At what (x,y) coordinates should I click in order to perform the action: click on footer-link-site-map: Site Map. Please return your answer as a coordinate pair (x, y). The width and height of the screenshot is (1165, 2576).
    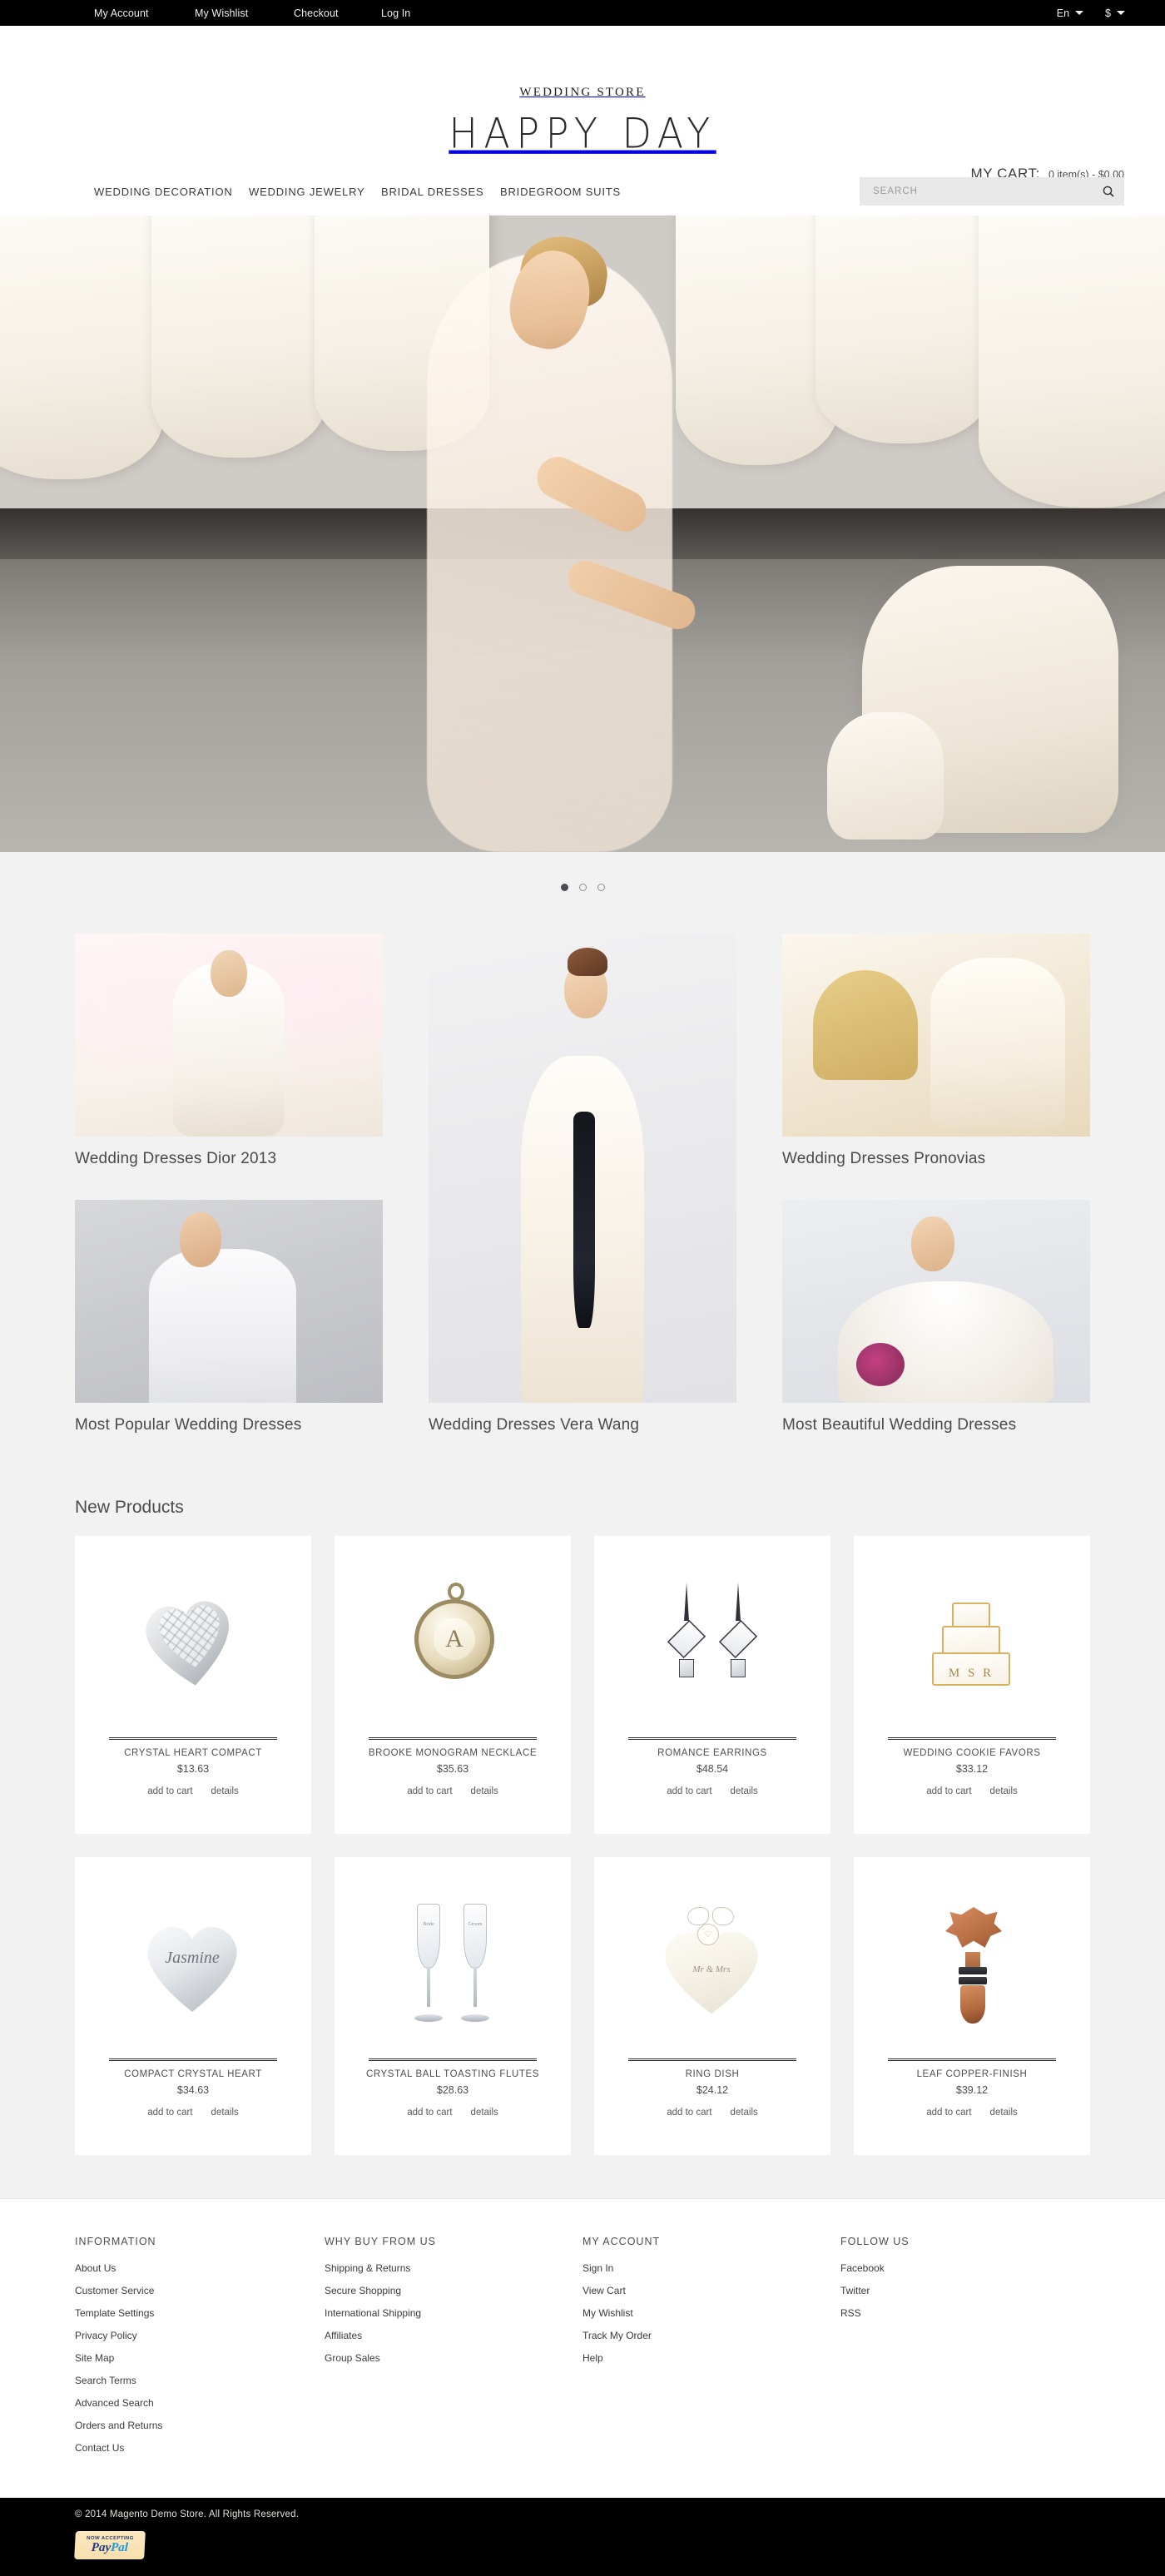
    Looking at the image, I should click on (200, 2358).